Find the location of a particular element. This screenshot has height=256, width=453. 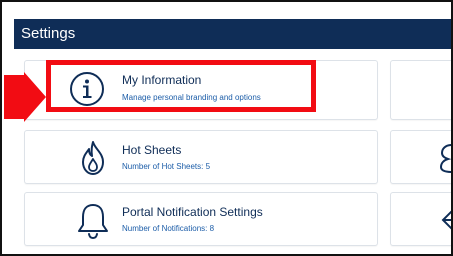

card-title: Portal Notification Settings is located at coordinates (192, 212).